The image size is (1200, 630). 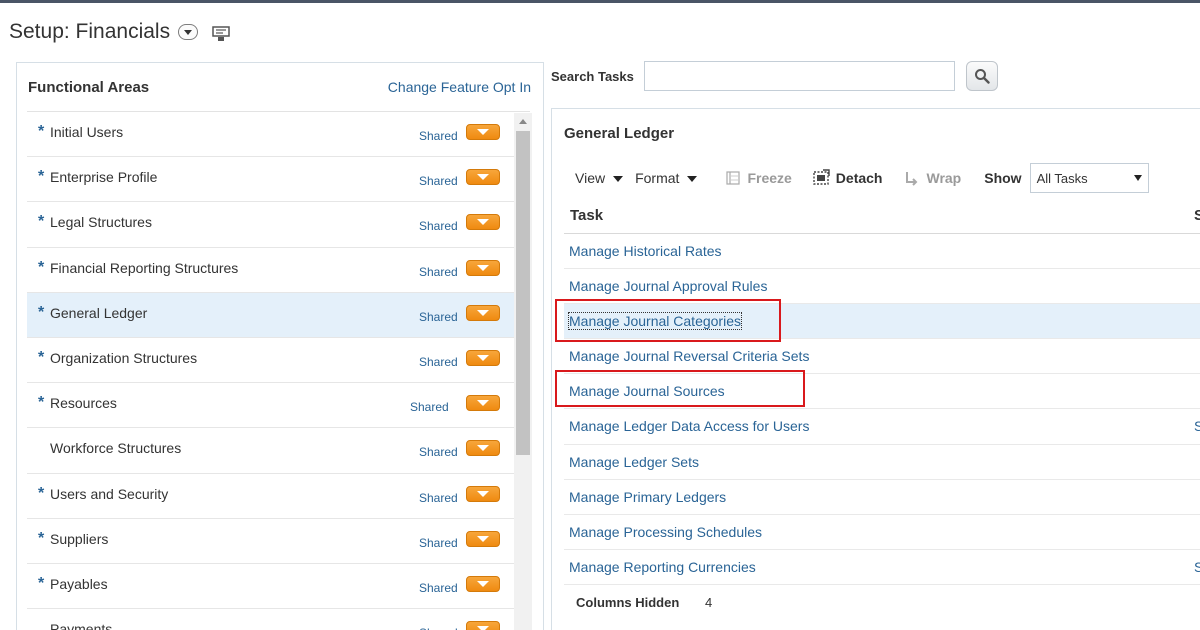 What do you see at coordinates (86, 132) in the screenshot?
I see `functional-area-name: Initial Users` at bounding box center [86, 132].